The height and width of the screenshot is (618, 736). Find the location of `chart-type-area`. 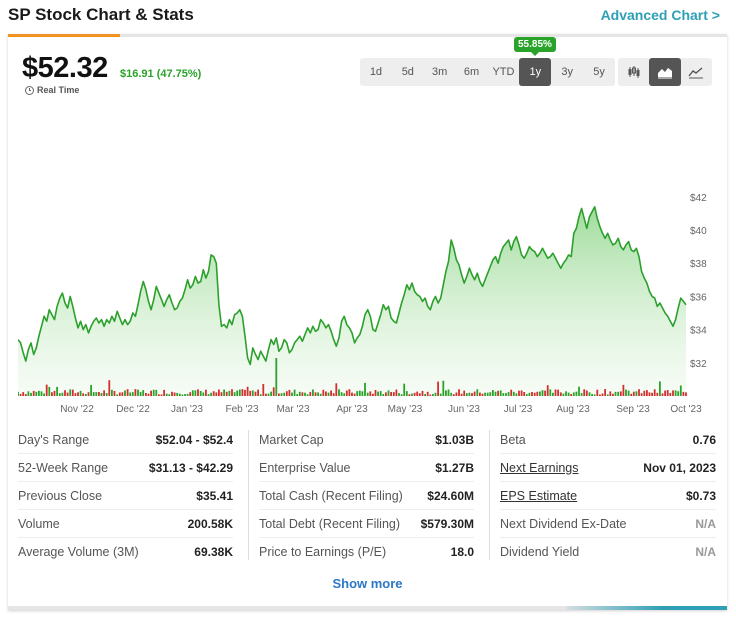

chart-type-area is located at coordinates (665, 72).